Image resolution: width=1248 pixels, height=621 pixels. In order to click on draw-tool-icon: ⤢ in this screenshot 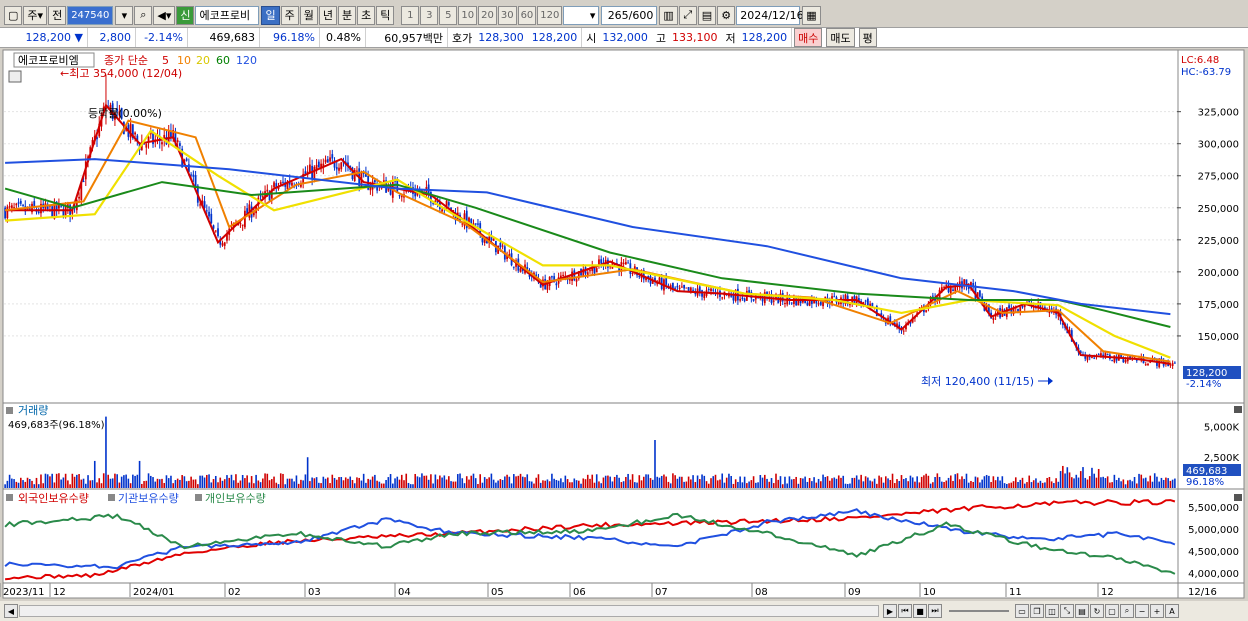, I will do `click(687, 15)`.